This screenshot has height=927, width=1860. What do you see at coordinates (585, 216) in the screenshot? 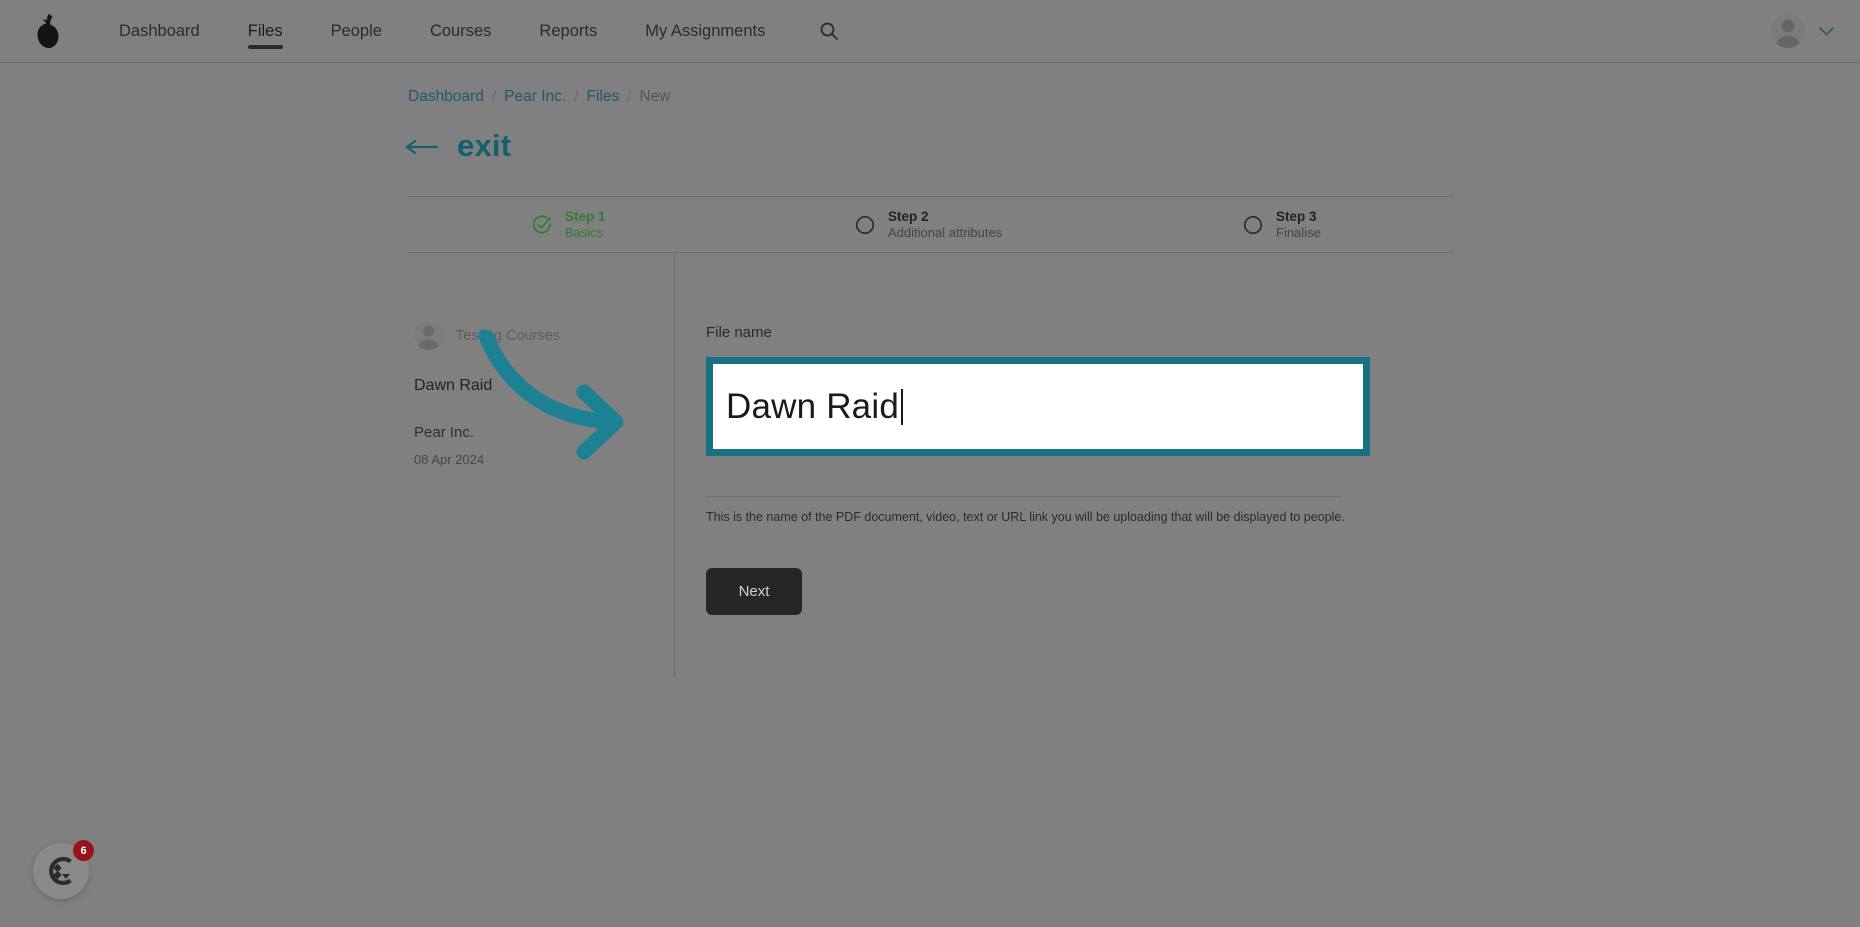
I see `stepper-step-1-title: Step 1` at bounding box center [585, 216].